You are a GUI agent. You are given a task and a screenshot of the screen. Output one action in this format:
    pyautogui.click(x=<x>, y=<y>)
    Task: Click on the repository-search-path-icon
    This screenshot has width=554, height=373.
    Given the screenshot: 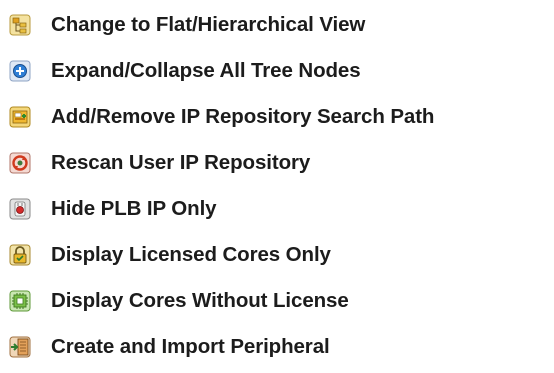 What is the action you would take?
    pyautogui.click(x=20, y=117)
    